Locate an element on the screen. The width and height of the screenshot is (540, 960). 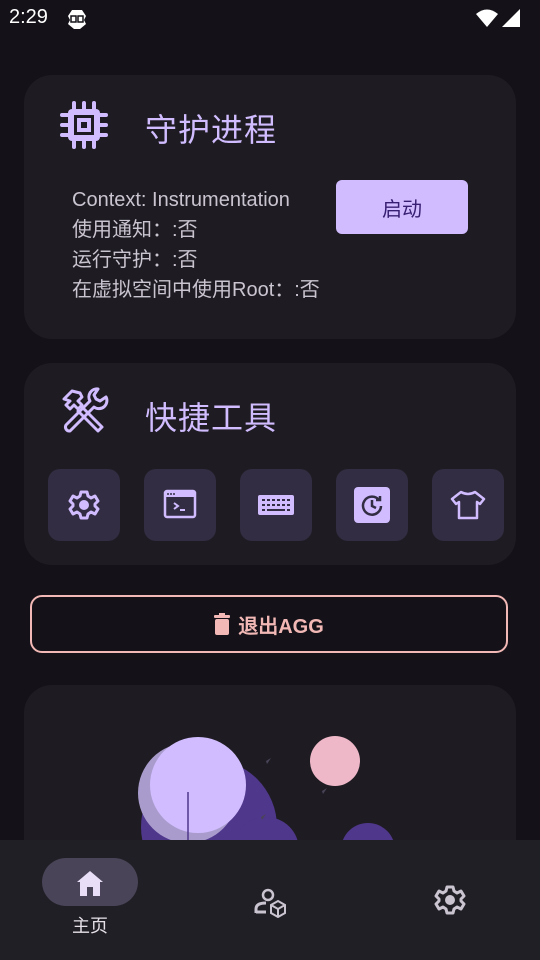
exit-agg-label: 退出AGG is located at coordinates (281, 626).